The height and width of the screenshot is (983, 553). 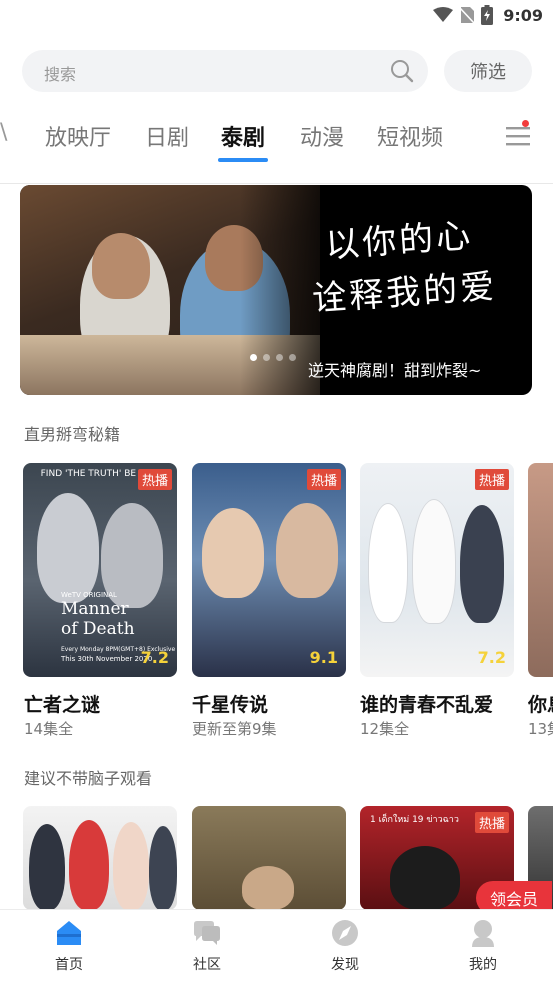 What do you see at coordinates (540, 729) in the screenshot?
I see `card-subtitle: 13集` at bounding box center [540, 729].